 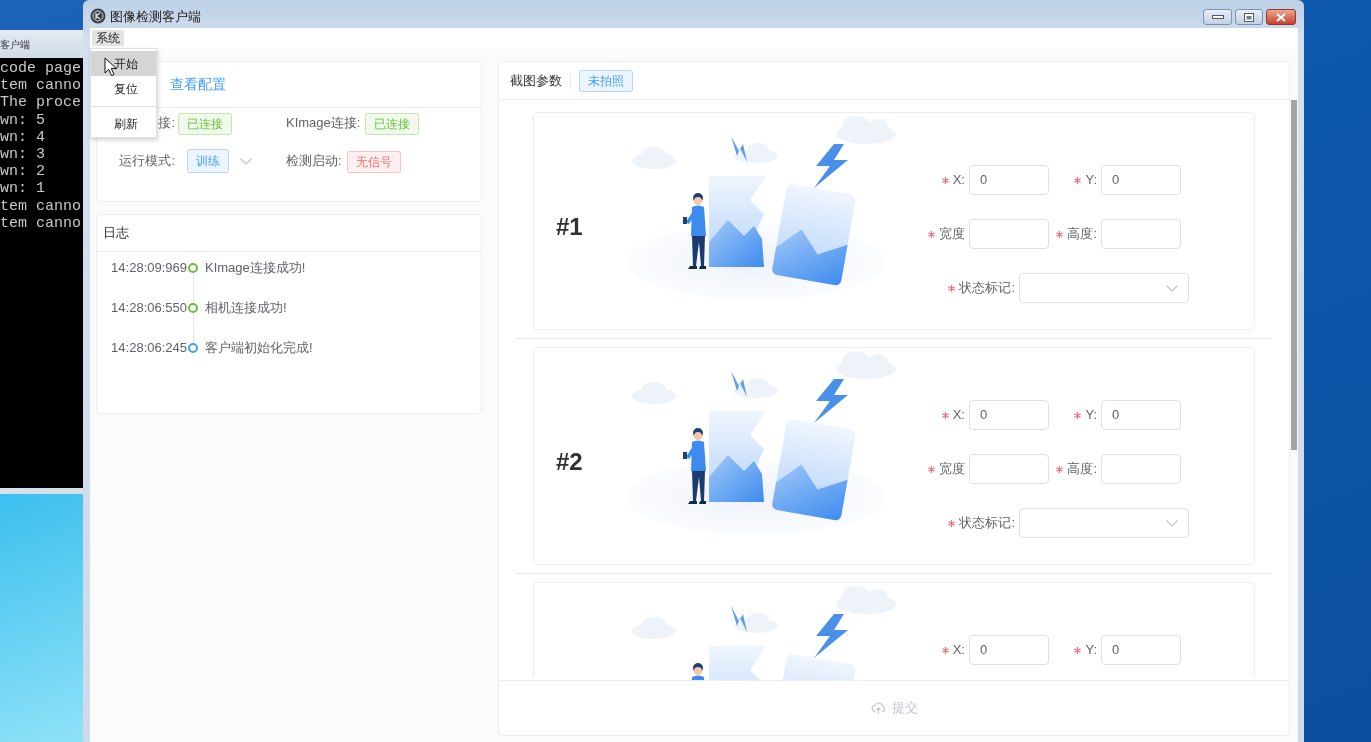 What do you see at coordinates (155, 16) in the screenshot?
I see `window-title: 图像检测客户端` at bounding box center [155, 16].